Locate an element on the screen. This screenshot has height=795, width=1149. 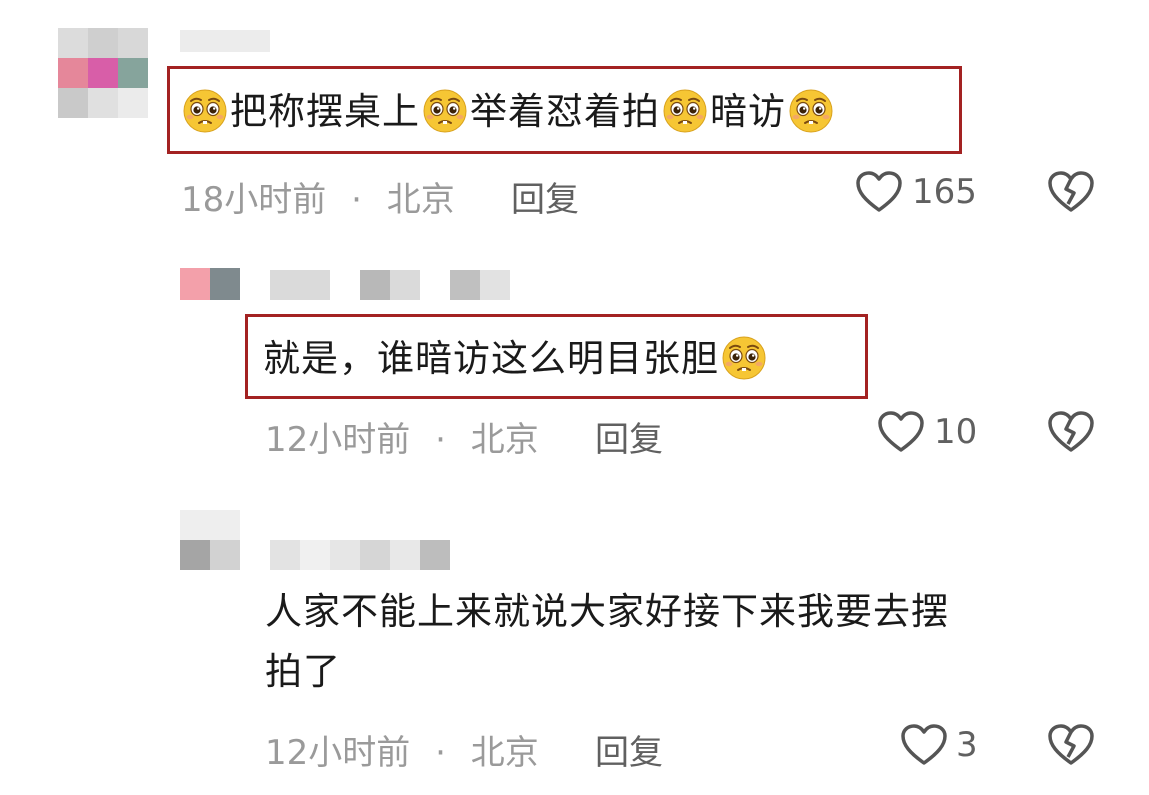
comment-text: 把称摆桌上 举着怼着拍 暗访 is located at coordinates (508, 111).